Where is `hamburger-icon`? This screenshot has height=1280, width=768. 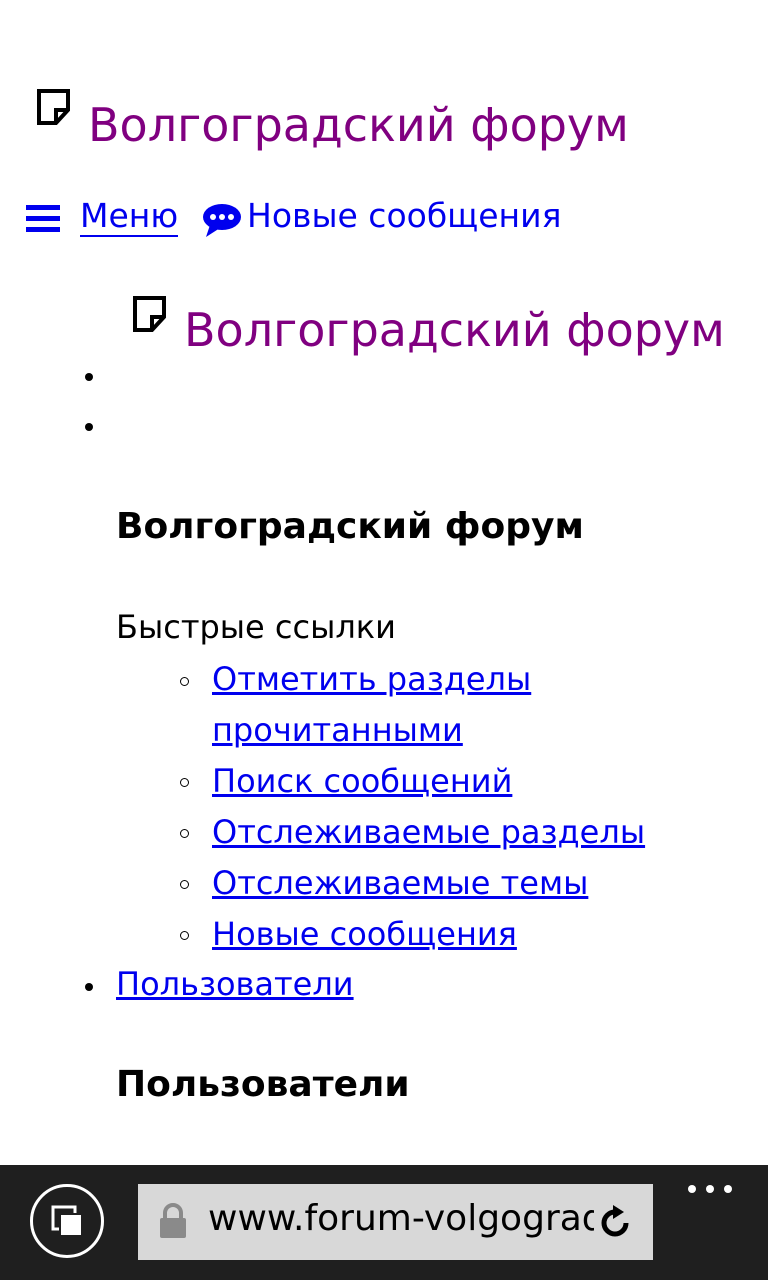 hamburger-icon is located at coordinates (43, 218).